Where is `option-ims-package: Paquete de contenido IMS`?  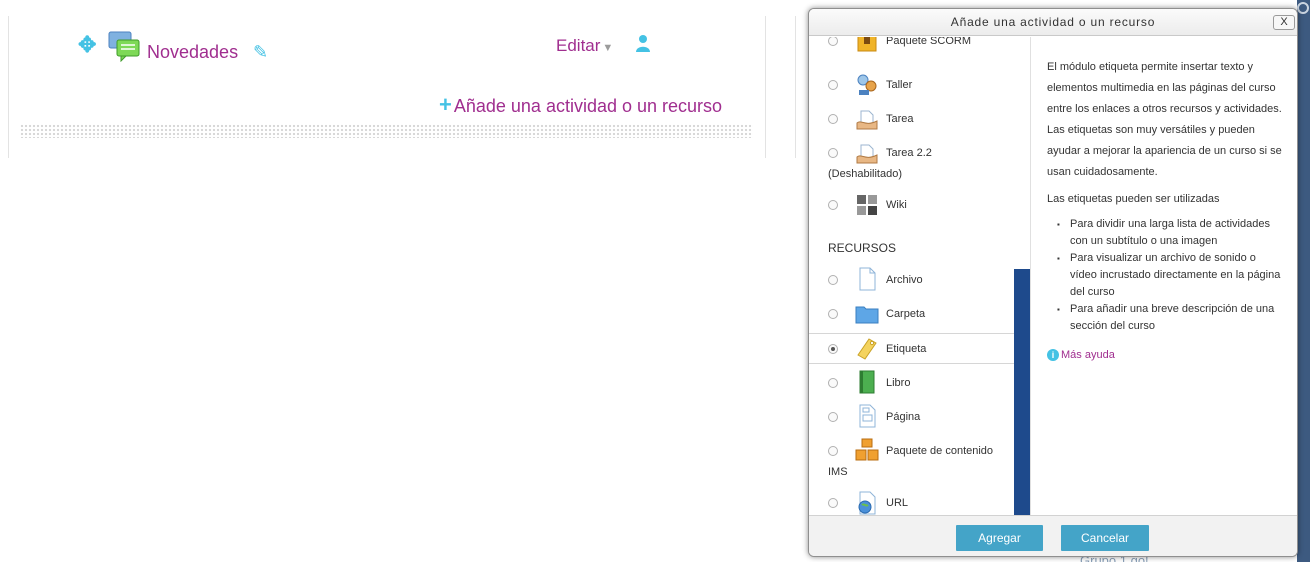 option-ims-package: Paquete de contenido IMS is located at coordinates (911, 459).